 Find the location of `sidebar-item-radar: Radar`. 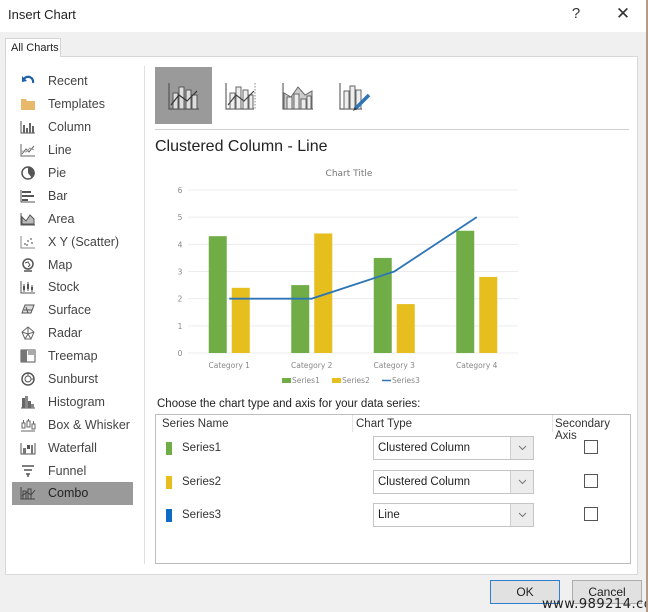

sidebar-item-radar: Radar is located at coordinates (74, 333).